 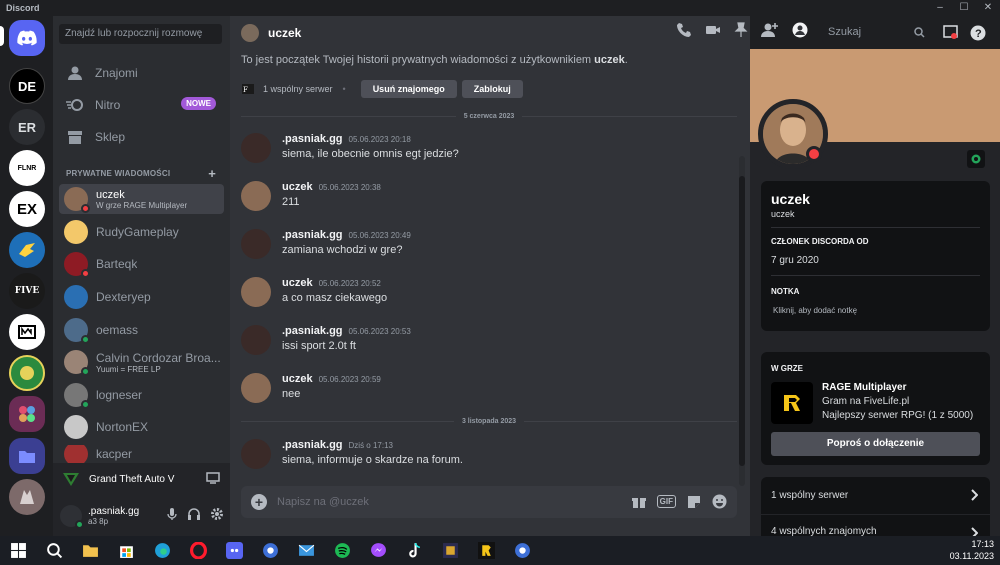 I want to click on remove-friend-button: Usuń znajomego, so click(x=408, y=89).